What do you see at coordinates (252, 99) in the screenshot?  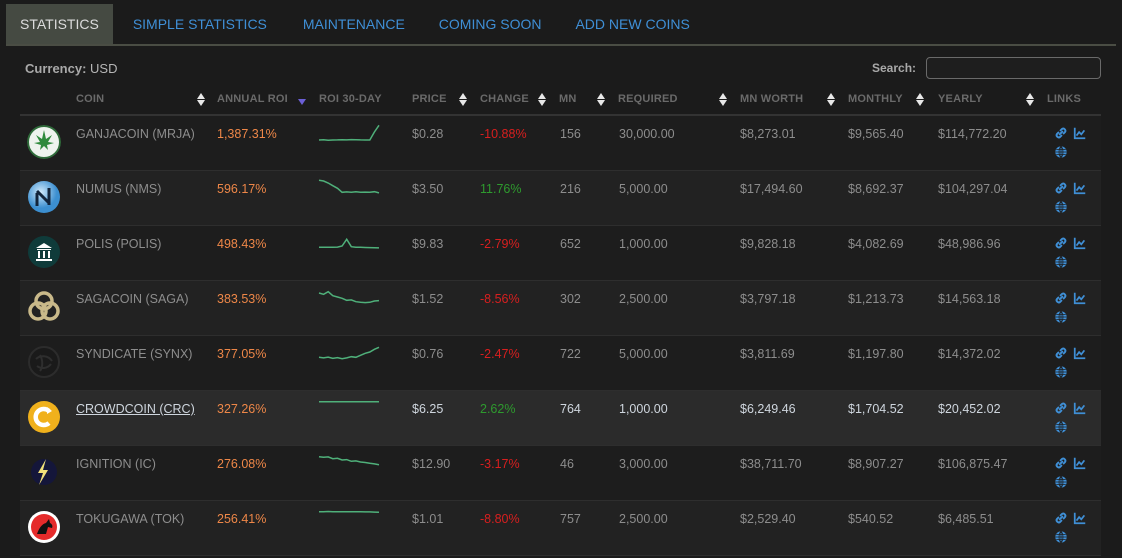 I see `column-header-annual-roi: ANNUAL ROI` at bounding box center [252, 99].